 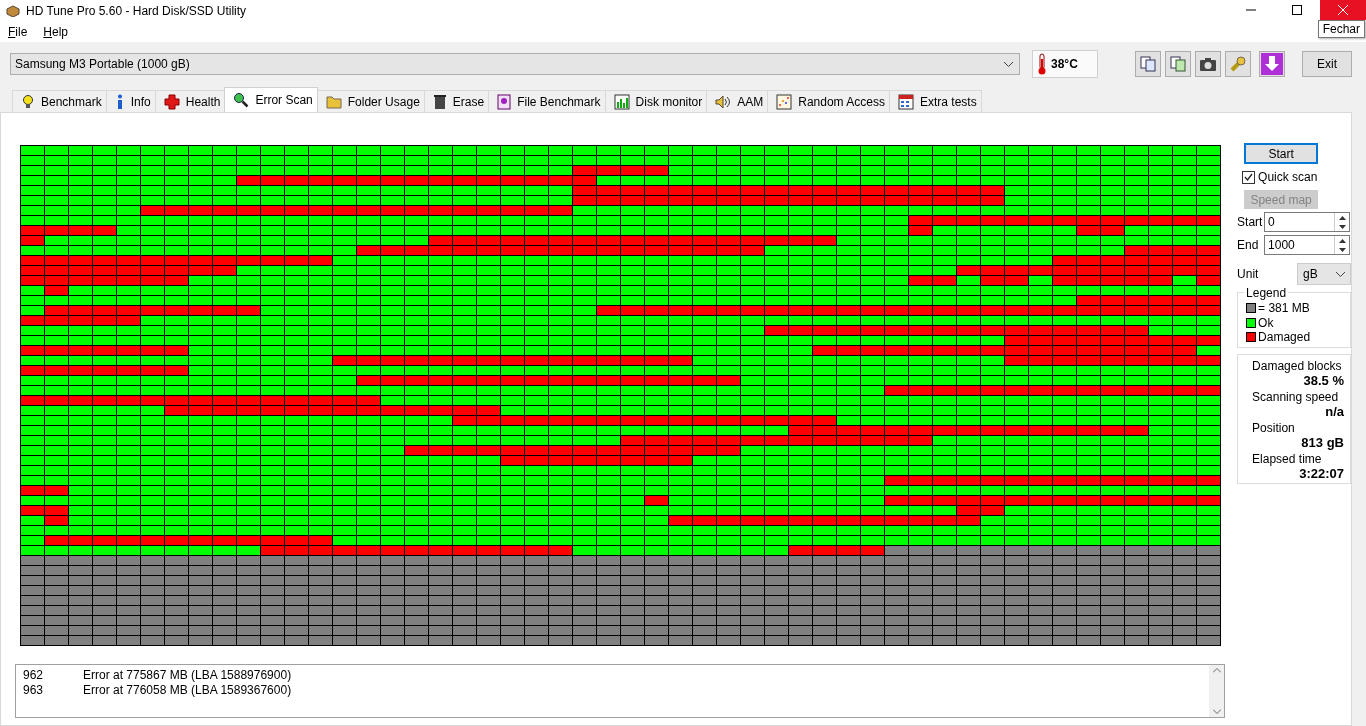 What do you see at coordinates (1323, 380) in the screenshot?
I see `stat-value: 38.5 %` at bounding box center [1323, 380].